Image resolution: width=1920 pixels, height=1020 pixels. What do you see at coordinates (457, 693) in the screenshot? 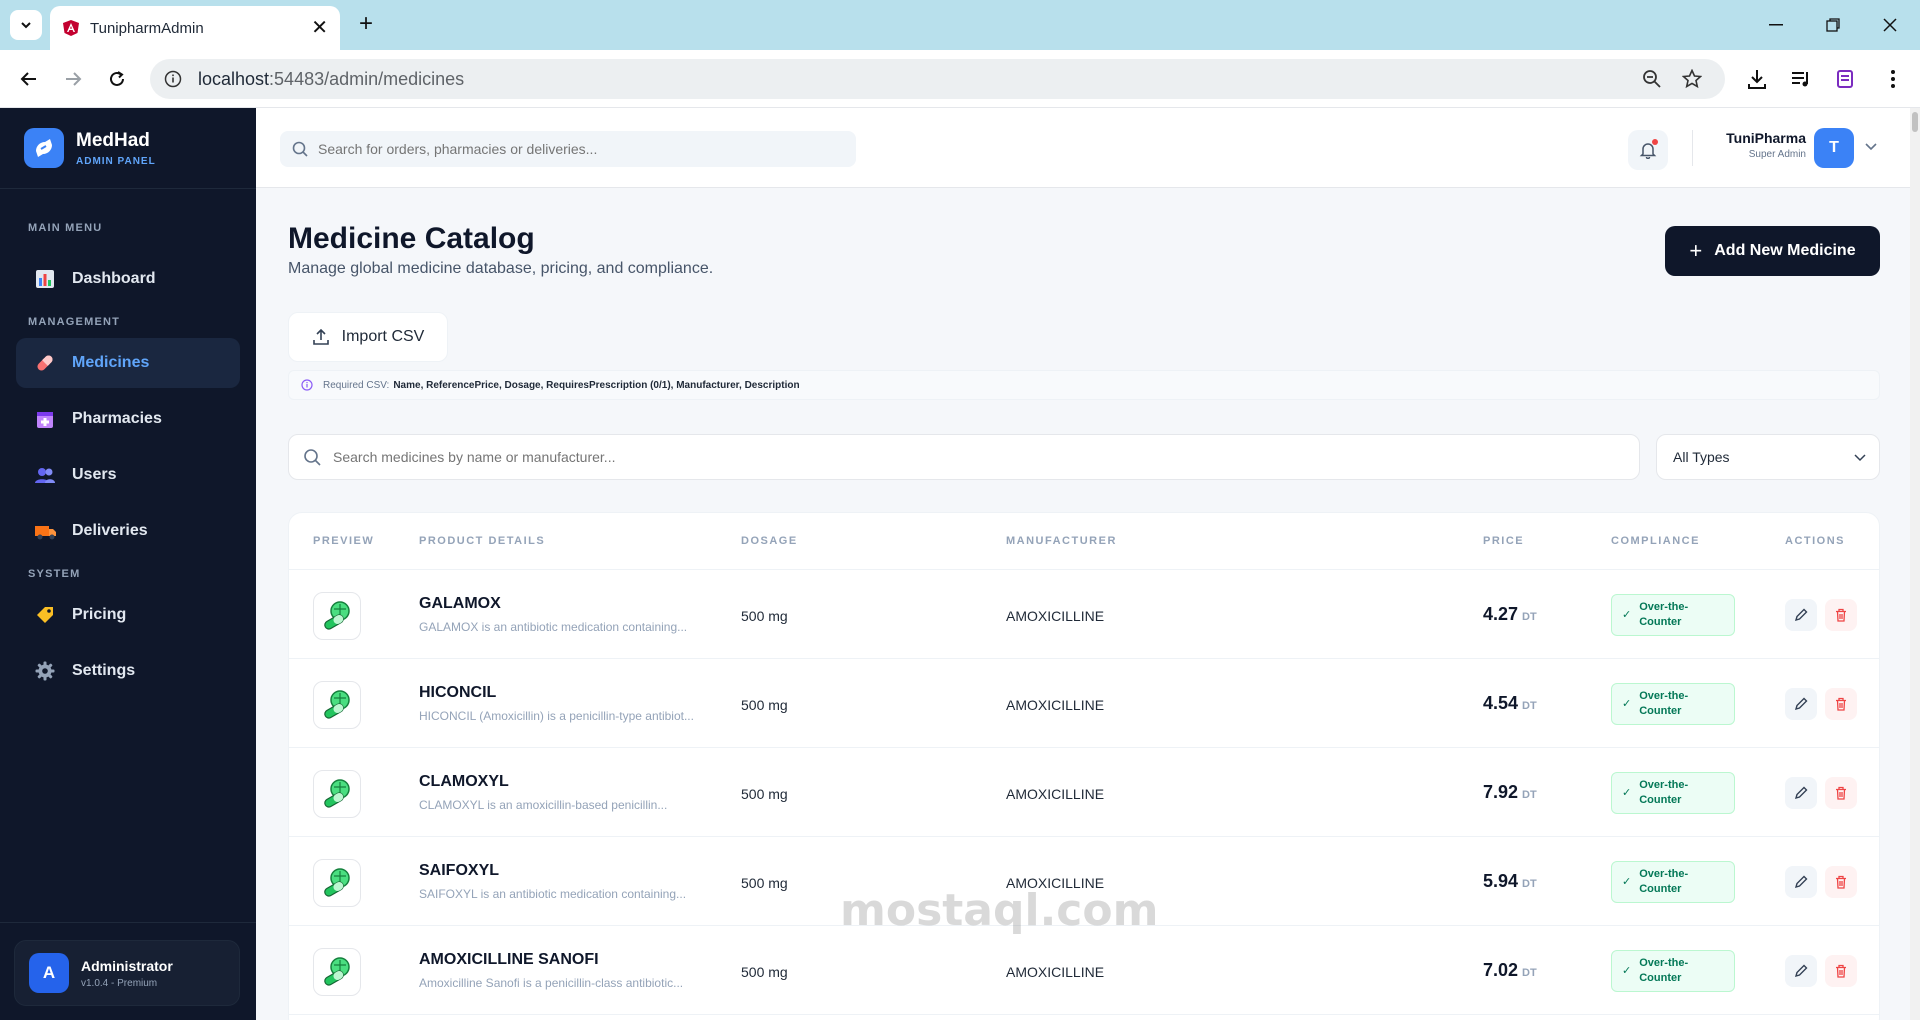
I see `medicine-name: HICONCIL` at bounding box center [457, 693].